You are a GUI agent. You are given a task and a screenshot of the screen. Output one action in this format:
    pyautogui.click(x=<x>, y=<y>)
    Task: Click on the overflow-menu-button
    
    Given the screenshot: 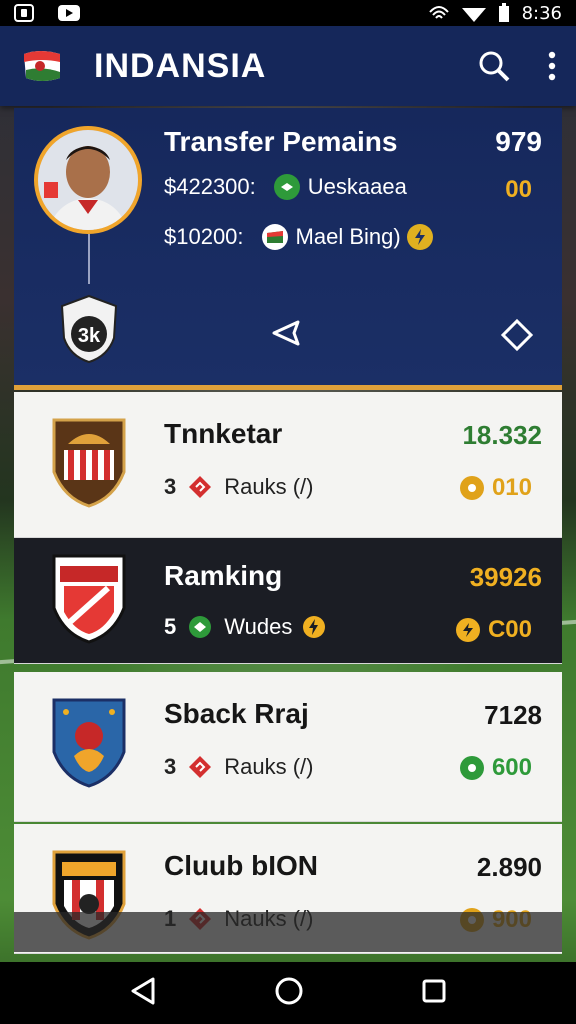 What is the action you would take?
    pyautogui.click(x=552, y=66)
    